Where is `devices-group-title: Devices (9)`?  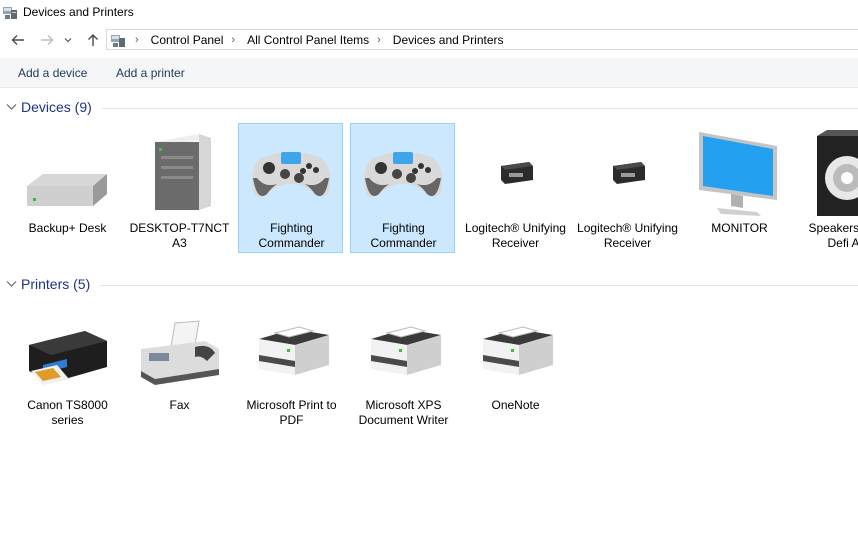 devices-group-title: Devices (9) is located at coordinates (56, 107).